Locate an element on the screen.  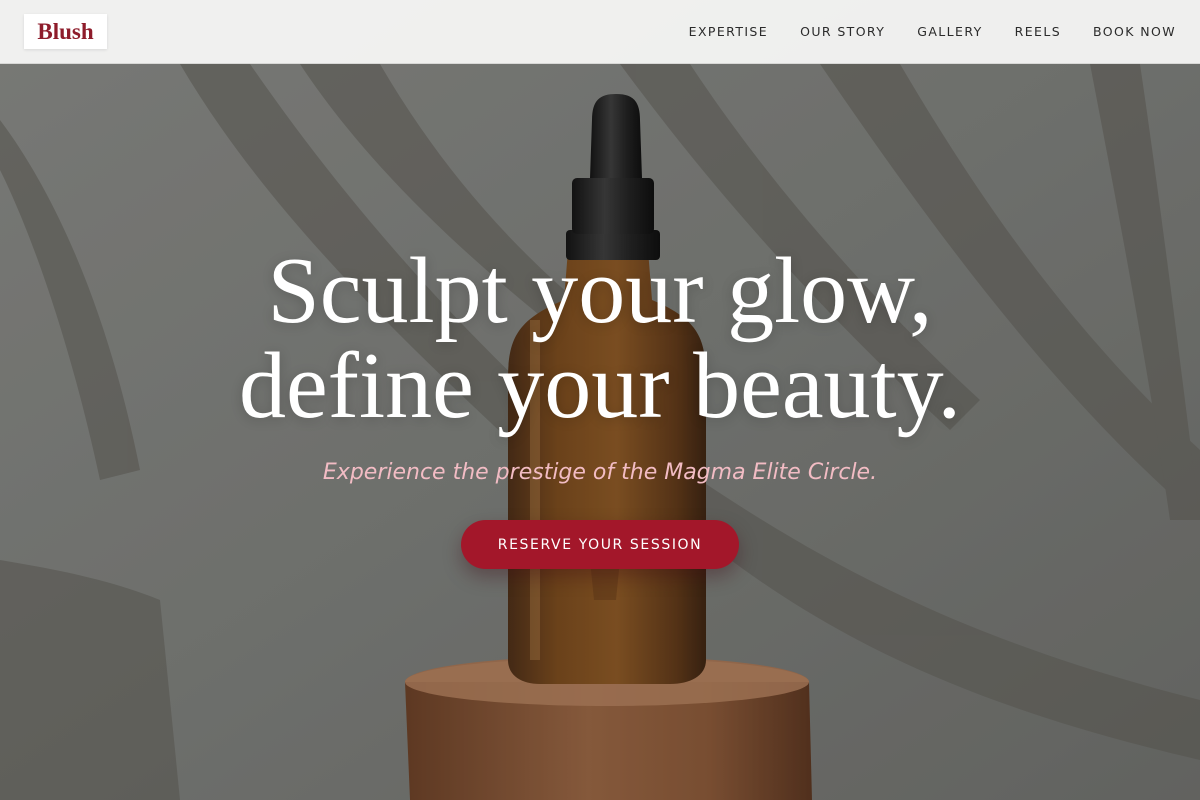
nav-link-reels: REELS is located at coordinates (1038, 31).